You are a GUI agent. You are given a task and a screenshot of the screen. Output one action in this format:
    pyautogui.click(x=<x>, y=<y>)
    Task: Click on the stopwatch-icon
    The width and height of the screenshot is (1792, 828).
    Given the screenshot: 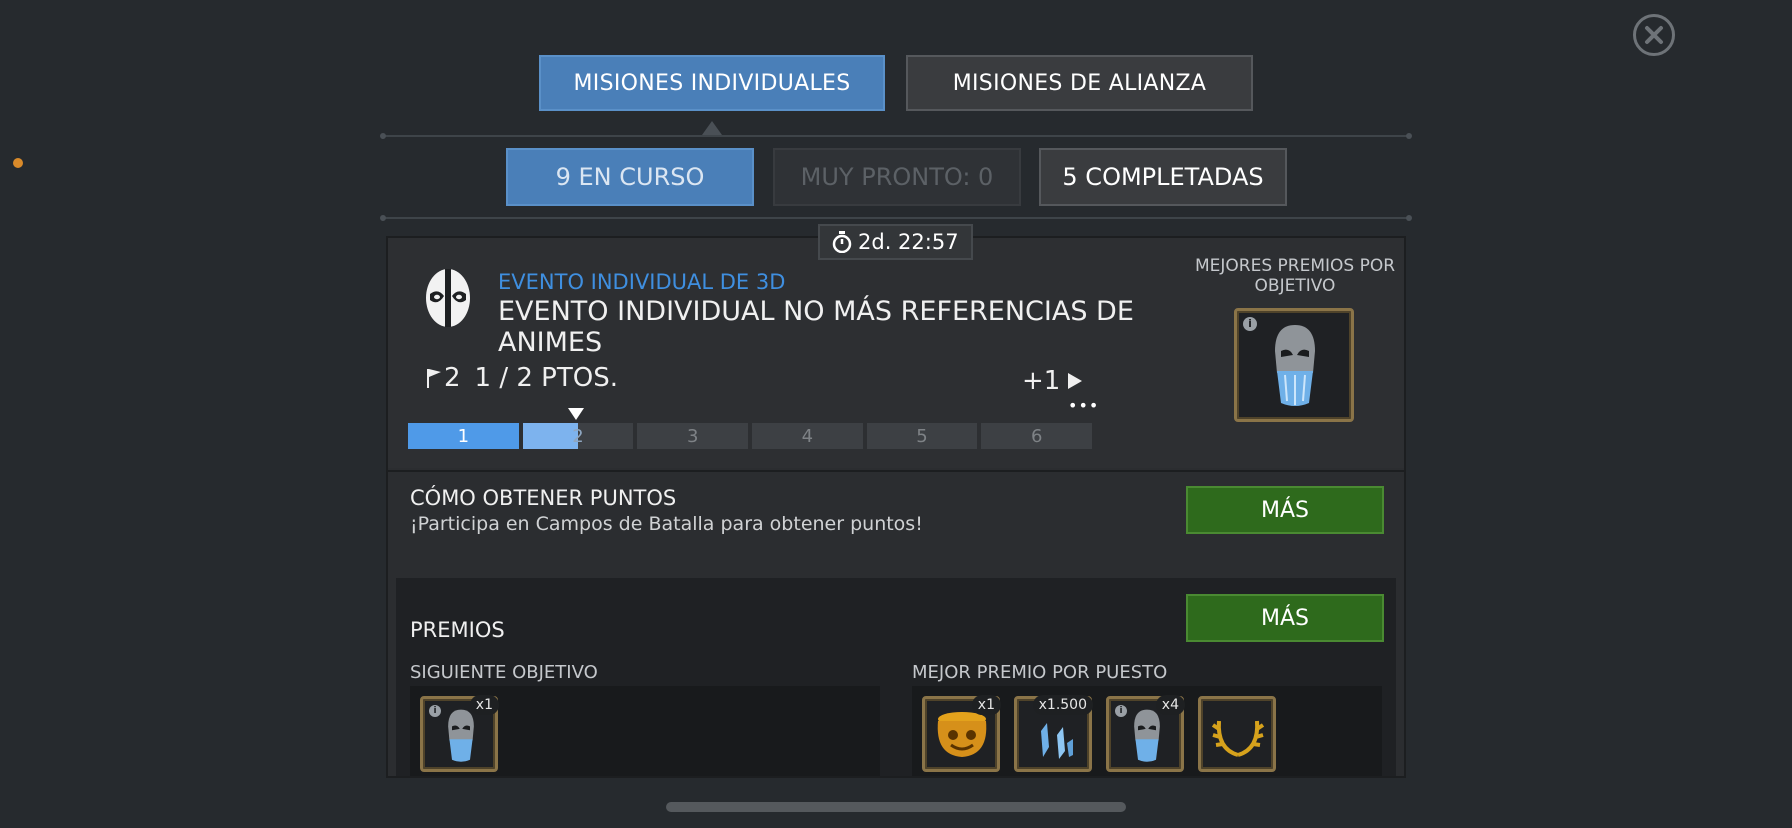 What is the action you would take?
    pyautogui.click(x=842, y=242)
    